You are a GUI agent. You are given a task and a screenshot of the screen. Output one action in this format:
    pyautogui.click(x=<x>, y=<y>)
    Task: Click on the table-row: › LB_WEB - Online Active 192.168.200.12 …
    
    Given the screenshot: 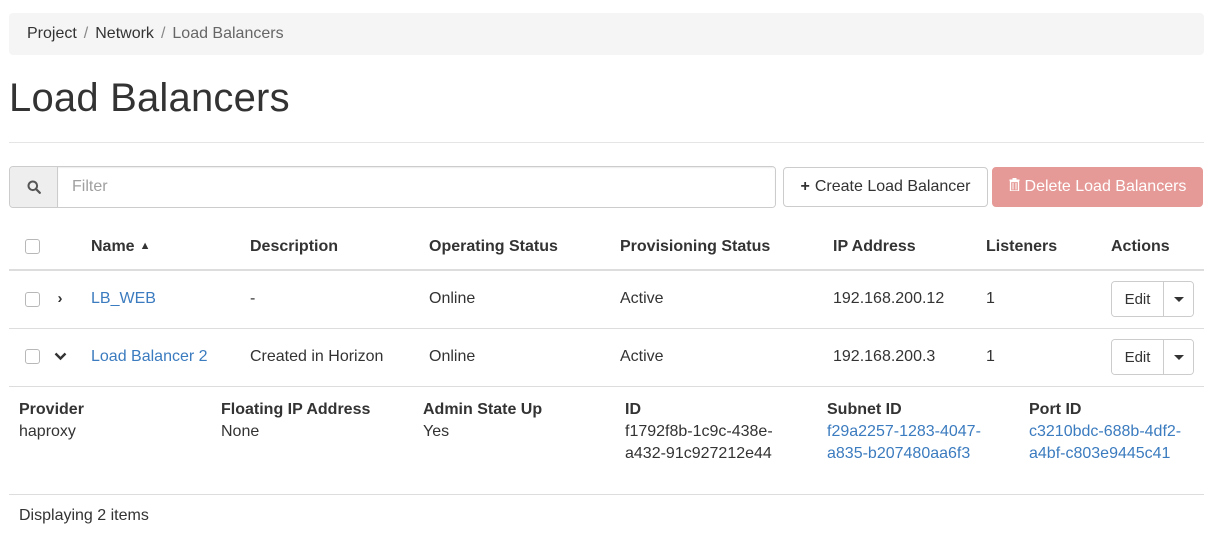 What is the action you would take?
    pyautogui.click(x=606, y=299)
    